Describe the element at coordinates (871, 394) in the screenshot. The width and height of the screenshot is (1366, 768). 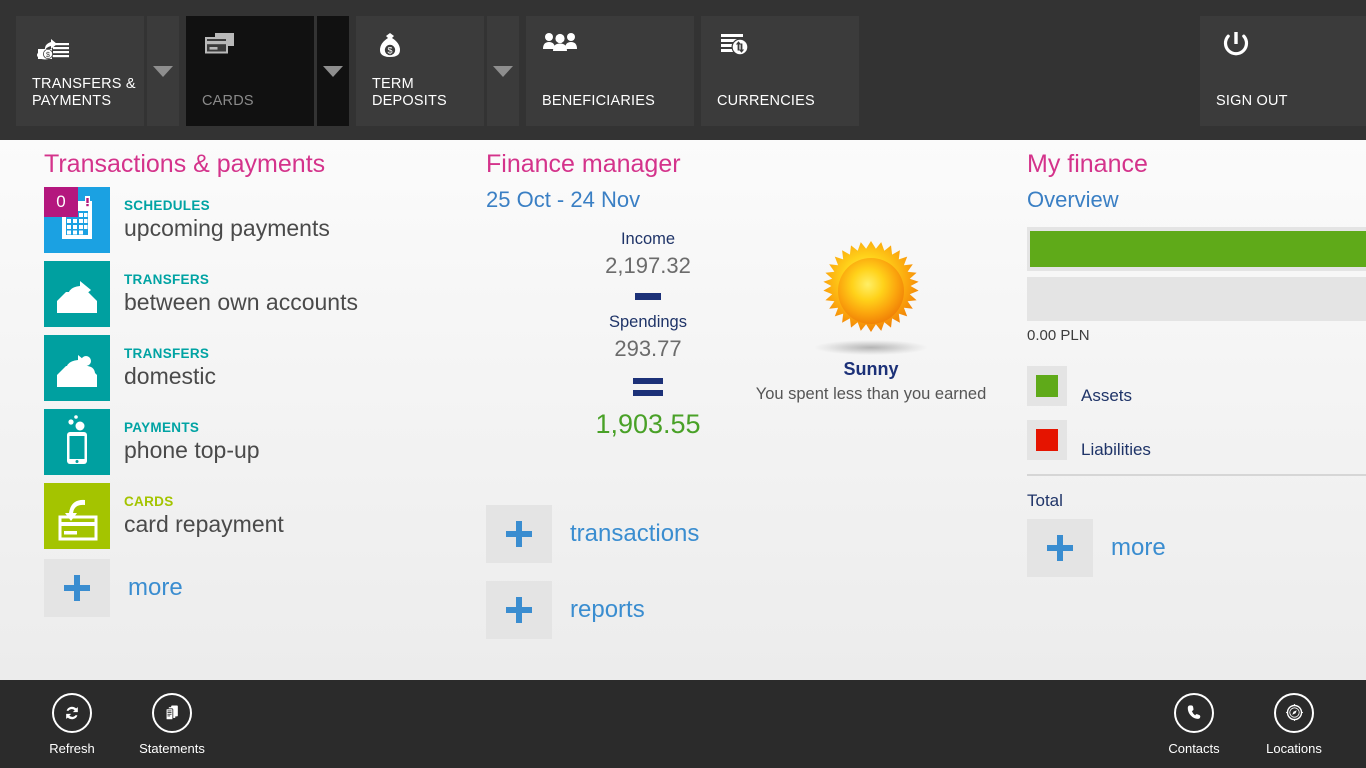
I see `weather-status-description: You spent less than you earned` at that location.